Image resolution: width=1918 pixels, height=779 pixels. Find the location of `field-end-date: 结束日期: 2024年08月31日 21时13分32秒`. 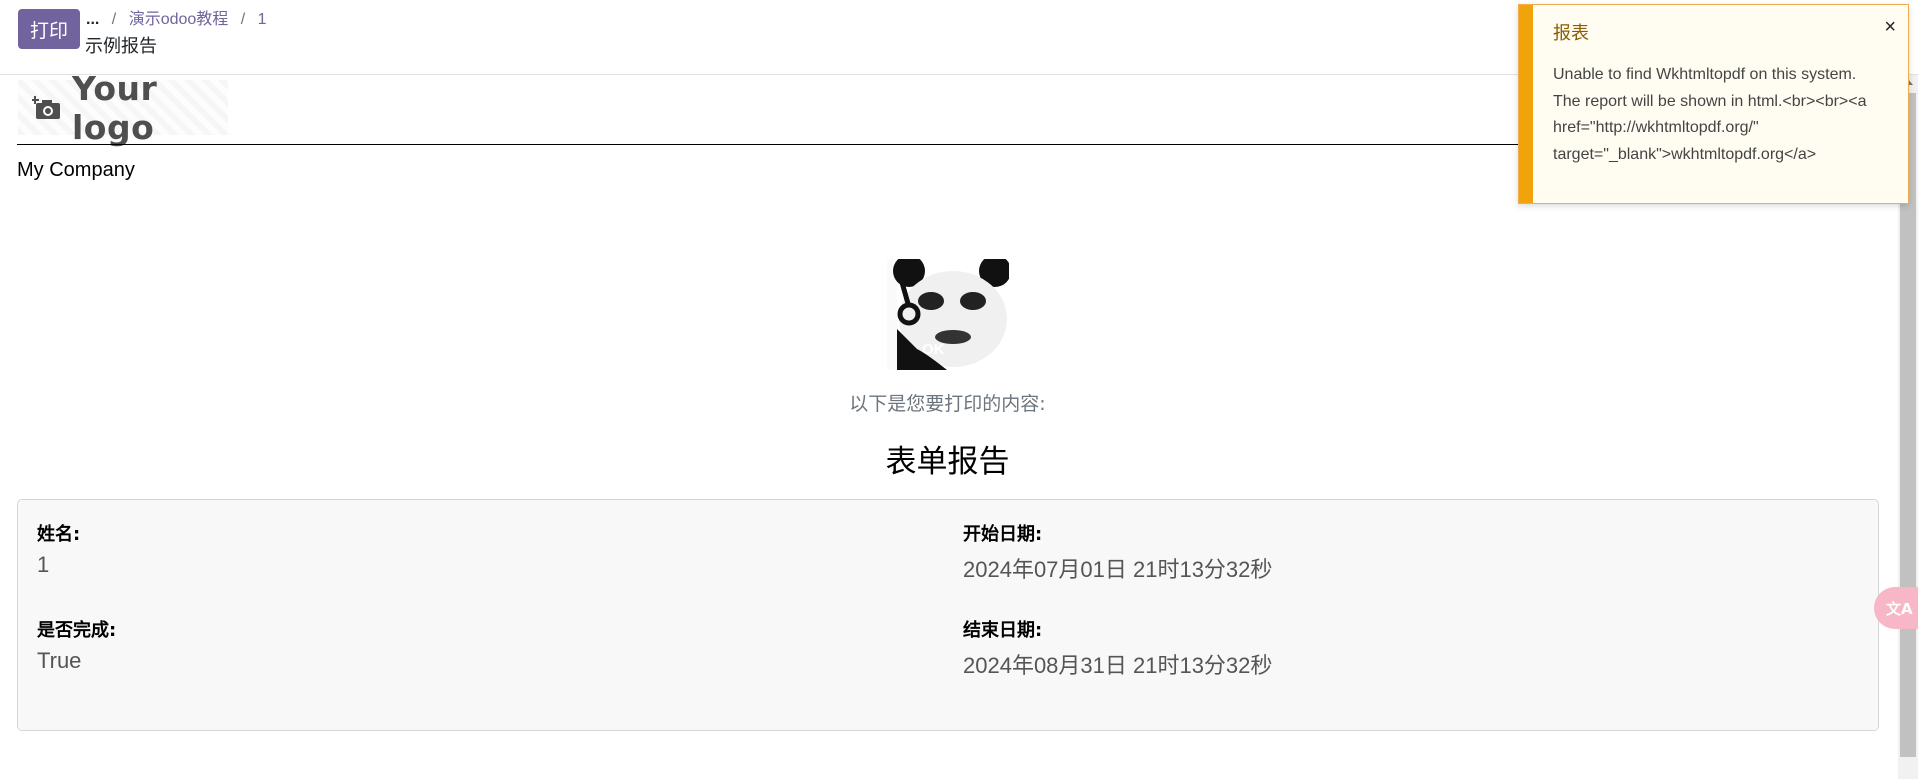

field-end-date: 结束日期: 2024年08月31日 21时13分32秒 is located at coordinates (1117, 648).